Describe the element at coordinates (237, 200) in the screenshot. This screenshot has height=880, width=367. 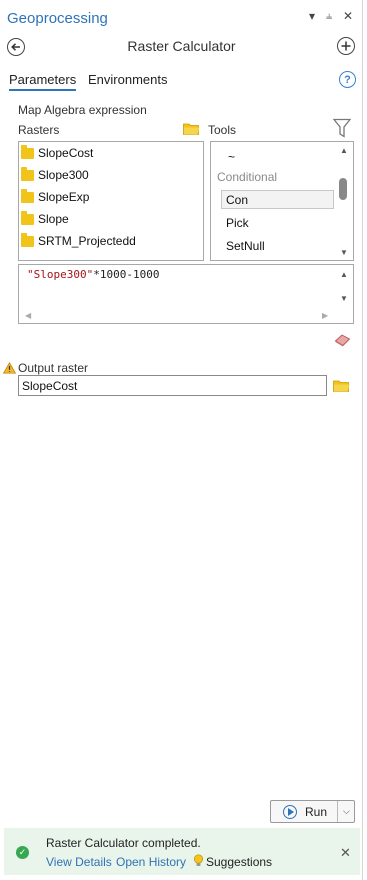
I see `tool-item-con: Con` at that location.